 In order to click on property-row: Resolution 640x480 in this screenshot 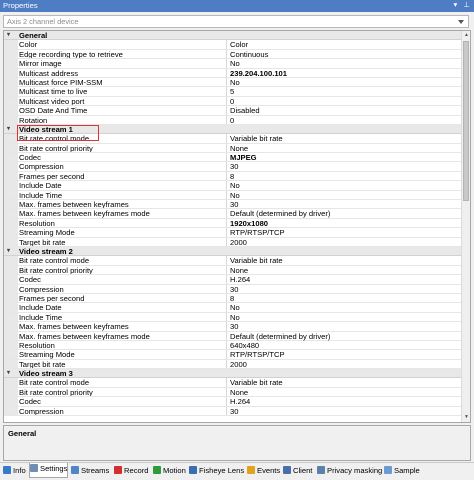, I will do `click(233, 345)`.